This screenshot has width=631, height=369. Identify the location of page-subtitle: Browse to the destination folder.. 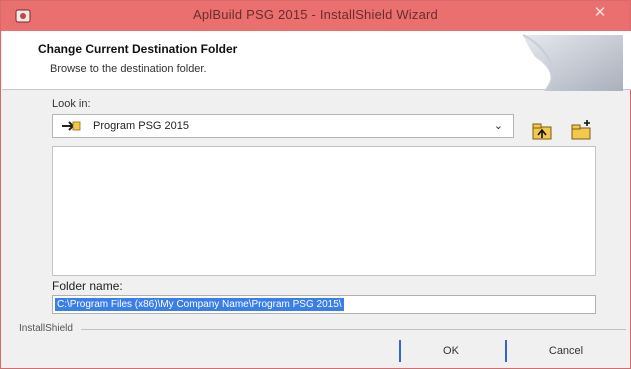
(128, 69).